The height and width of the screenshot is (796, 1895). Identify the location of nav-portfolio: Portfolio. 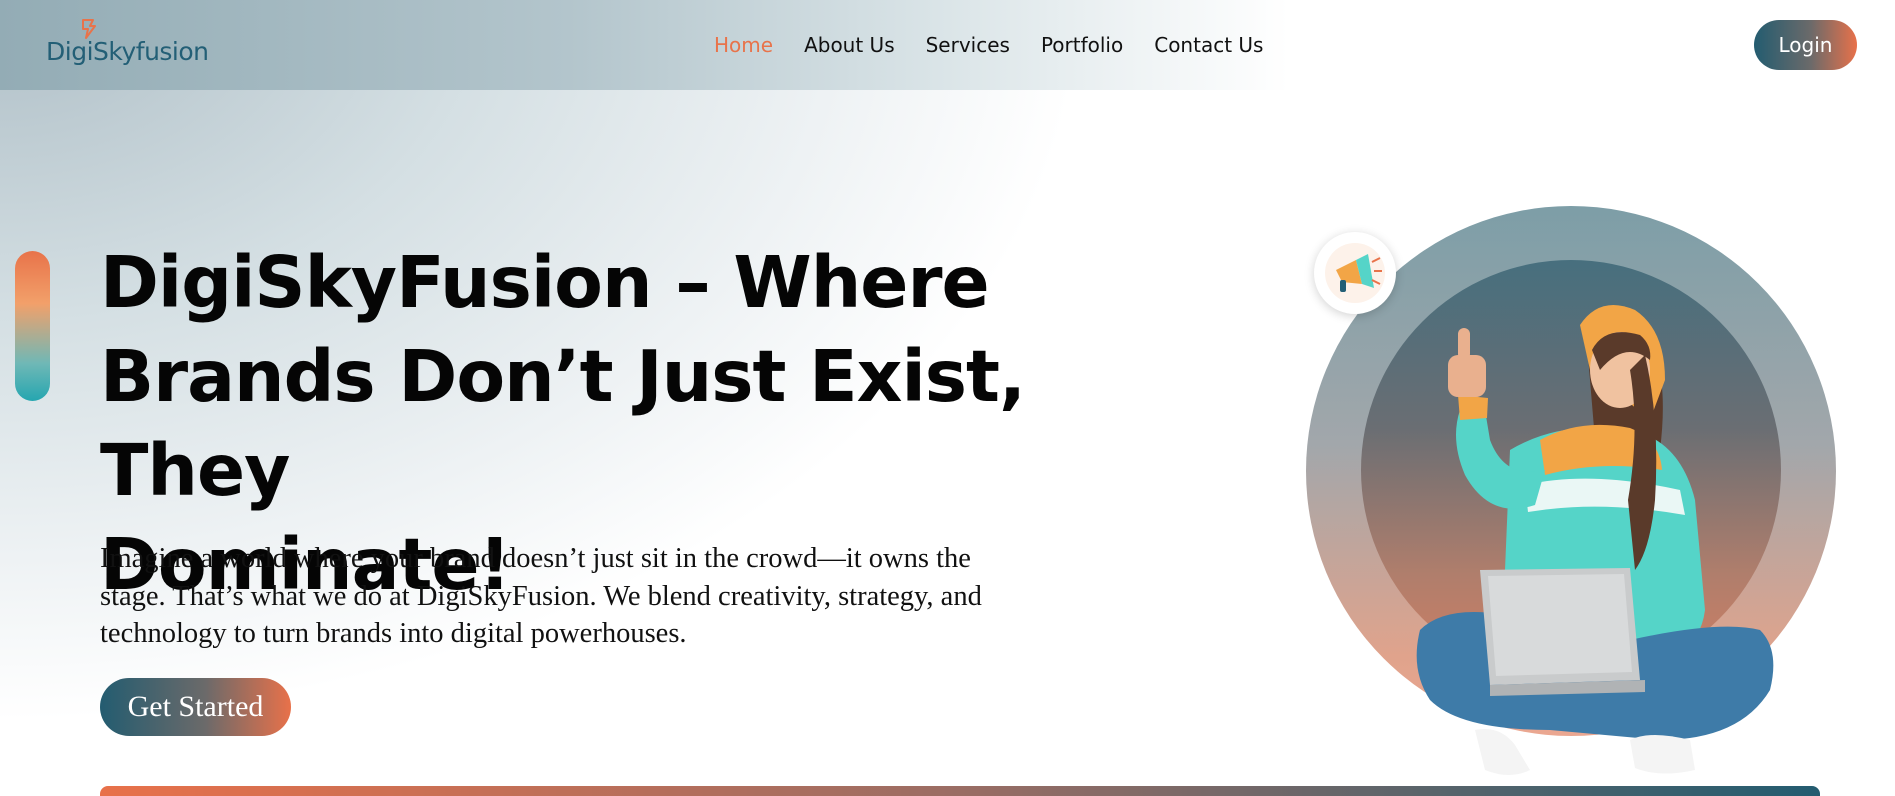
(1082, 45).